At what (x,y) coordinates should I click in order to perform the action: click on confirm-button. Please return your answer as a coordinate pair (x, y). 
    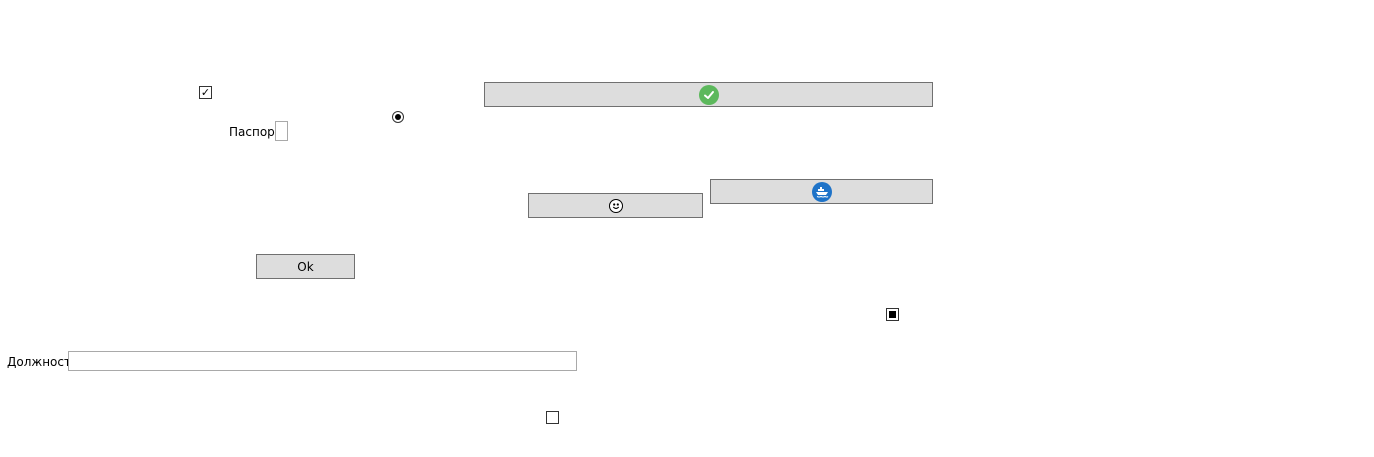
    Looking at the image, I should click on (708, 94).